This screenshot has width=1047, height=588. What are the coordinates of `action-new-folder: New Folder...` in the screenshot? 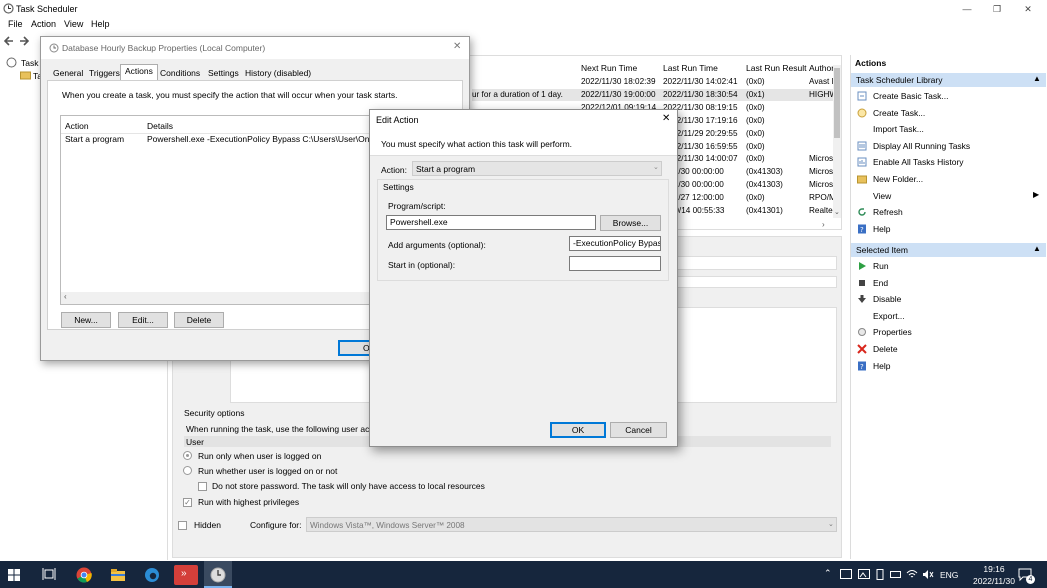 It's located at (950, 180).